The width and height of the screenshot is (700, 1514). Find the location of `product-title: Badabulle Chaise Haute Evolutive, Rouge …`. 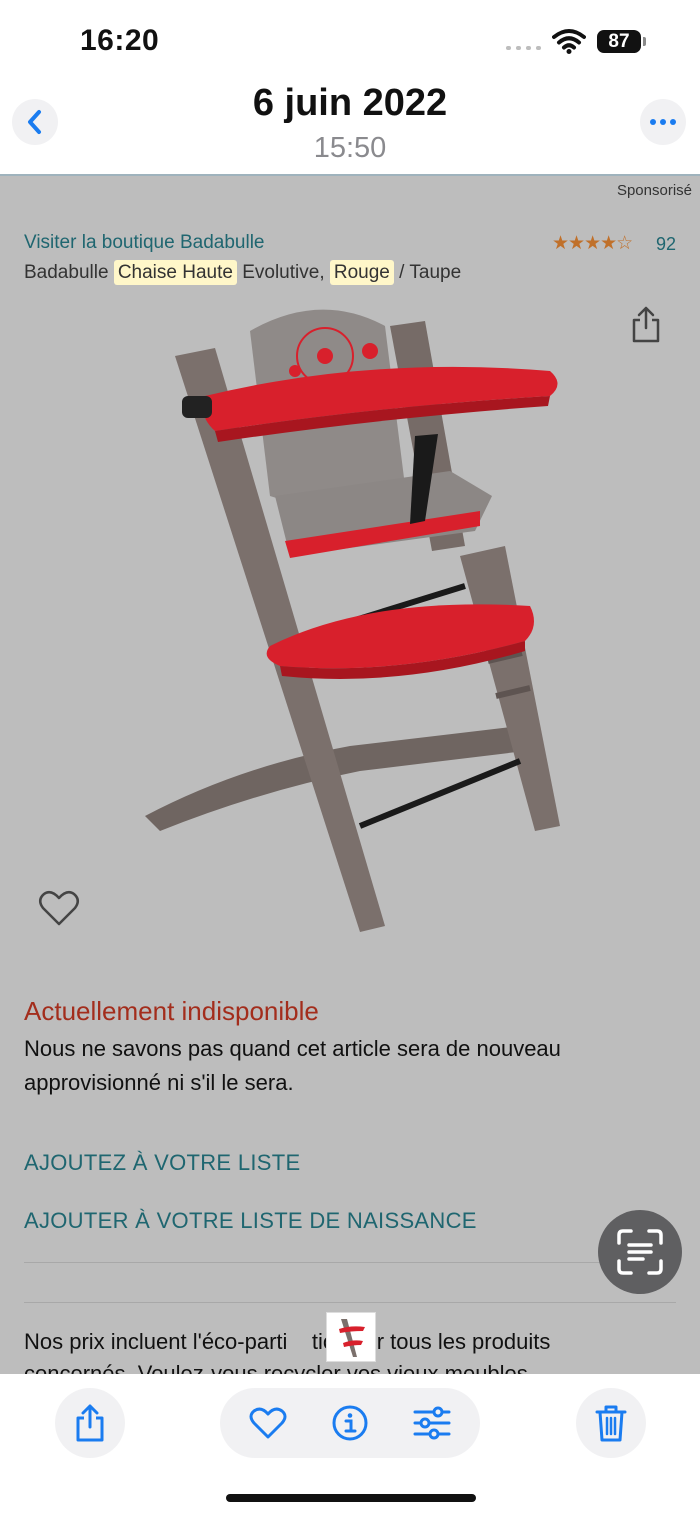

product-title: Badabulle Chaise Haute Evolutive, Rouge … is located at coordinates (243, 272).